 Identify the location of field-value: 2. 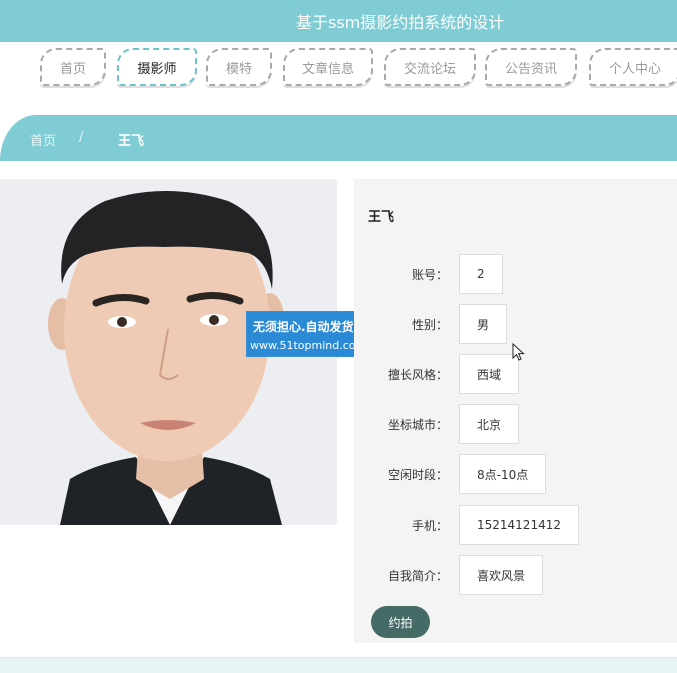
(481, 274).